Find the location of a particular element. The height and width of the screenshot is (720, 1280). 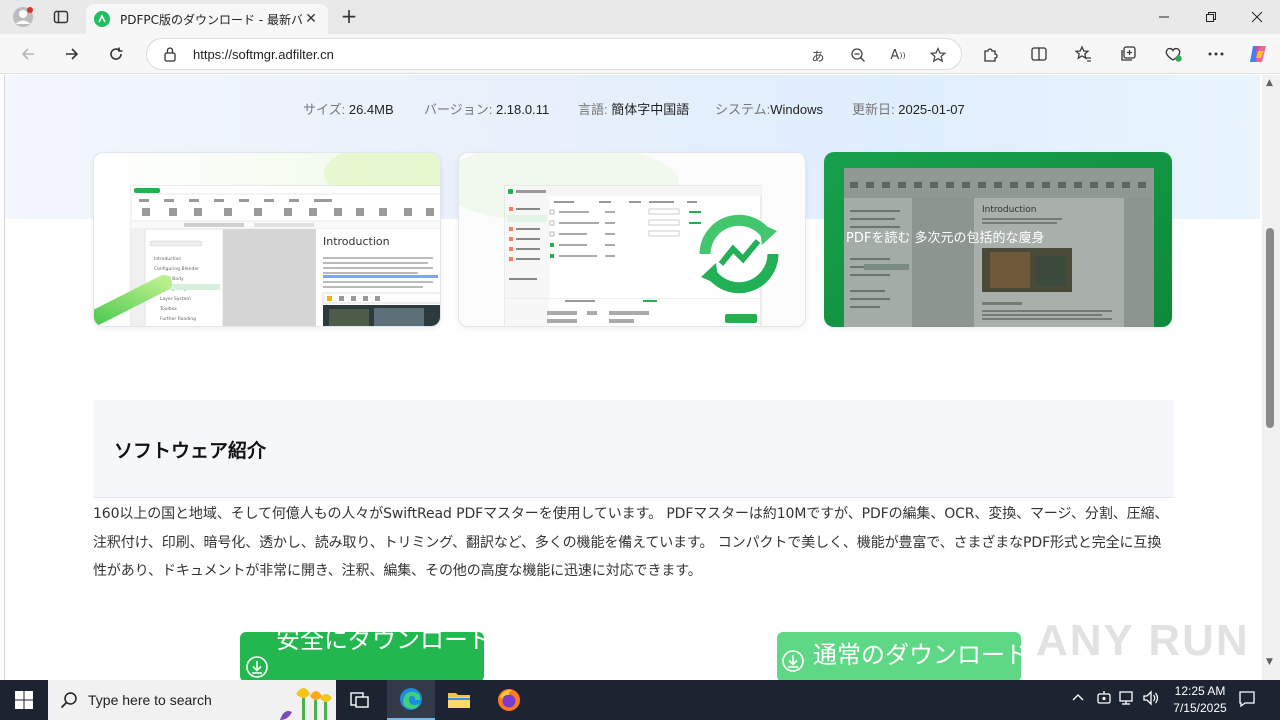

meta-language-value: 簡体字中国語 is located at coordinates (650, 109).